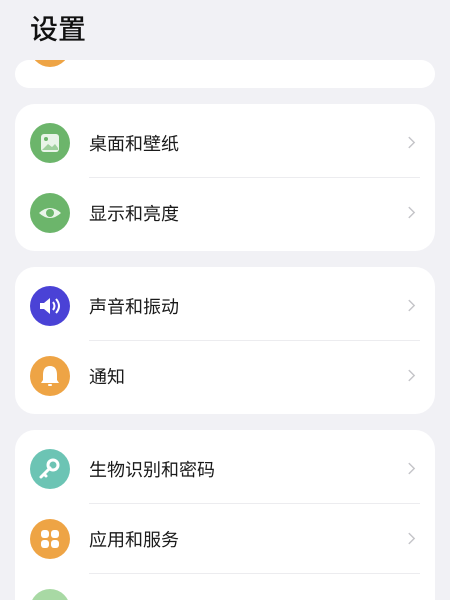  Describe the element at coordinates (248, 143) in the screenshot. I see `menu-item: 桌面和壁纸` at that location.